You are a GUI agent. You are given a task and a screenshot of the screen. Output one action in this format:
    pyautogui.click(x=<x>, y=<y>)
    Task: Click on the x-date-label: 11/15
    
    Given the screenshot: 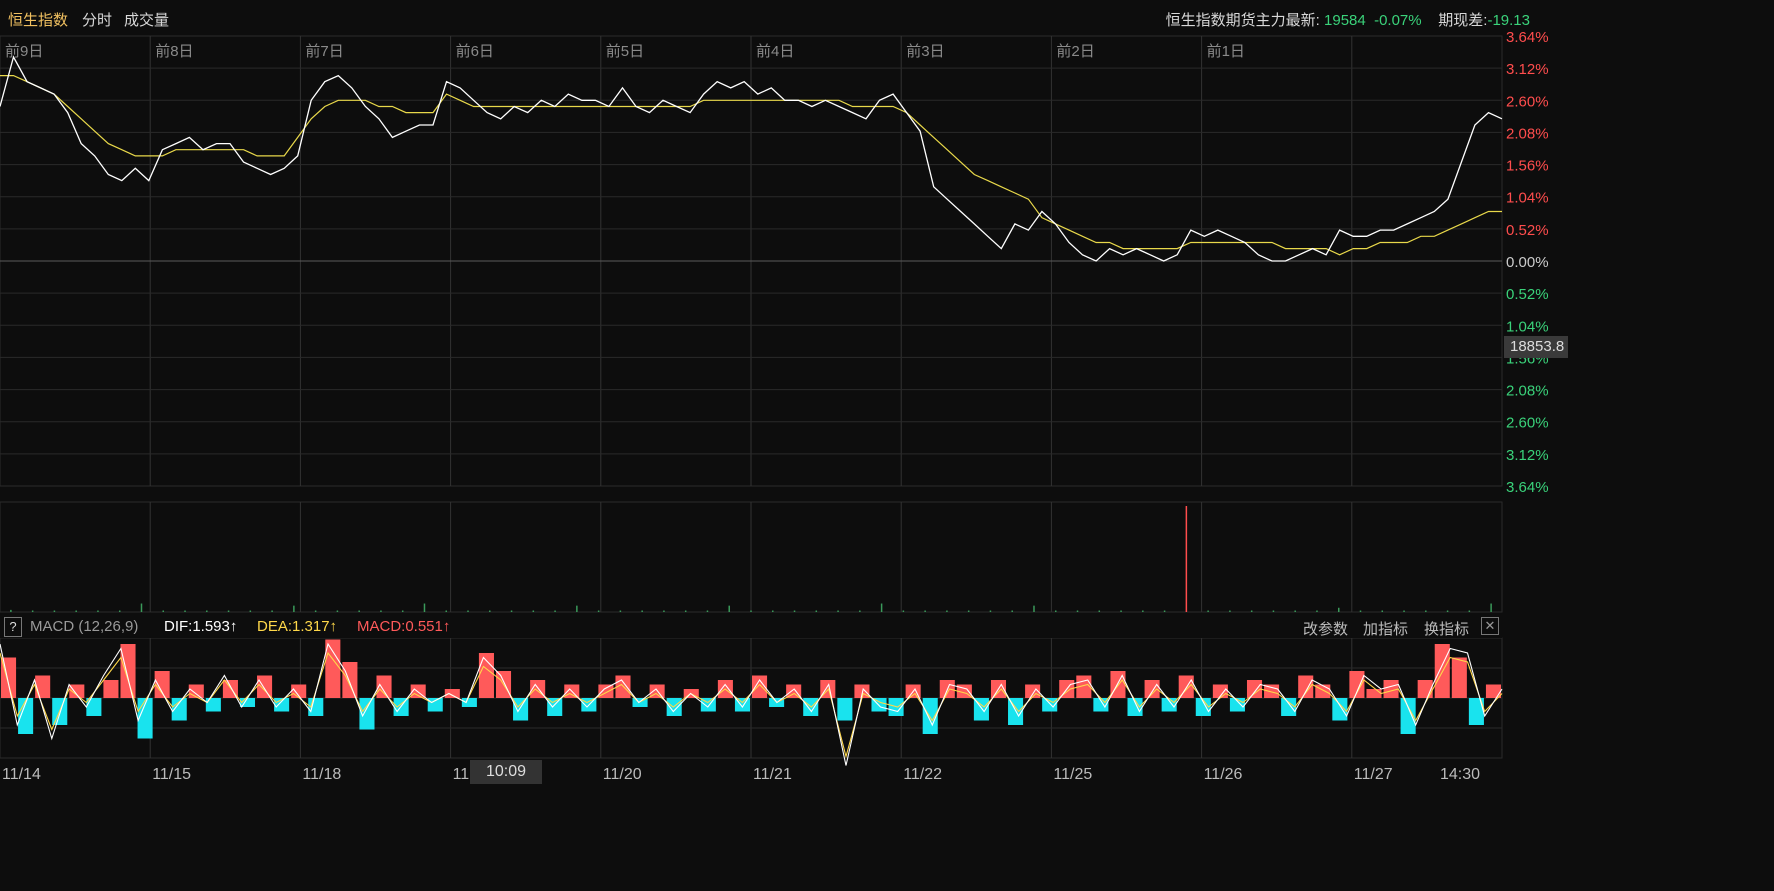 What is the action you would take?
    pyautogui.click(x=171, y=774)
    